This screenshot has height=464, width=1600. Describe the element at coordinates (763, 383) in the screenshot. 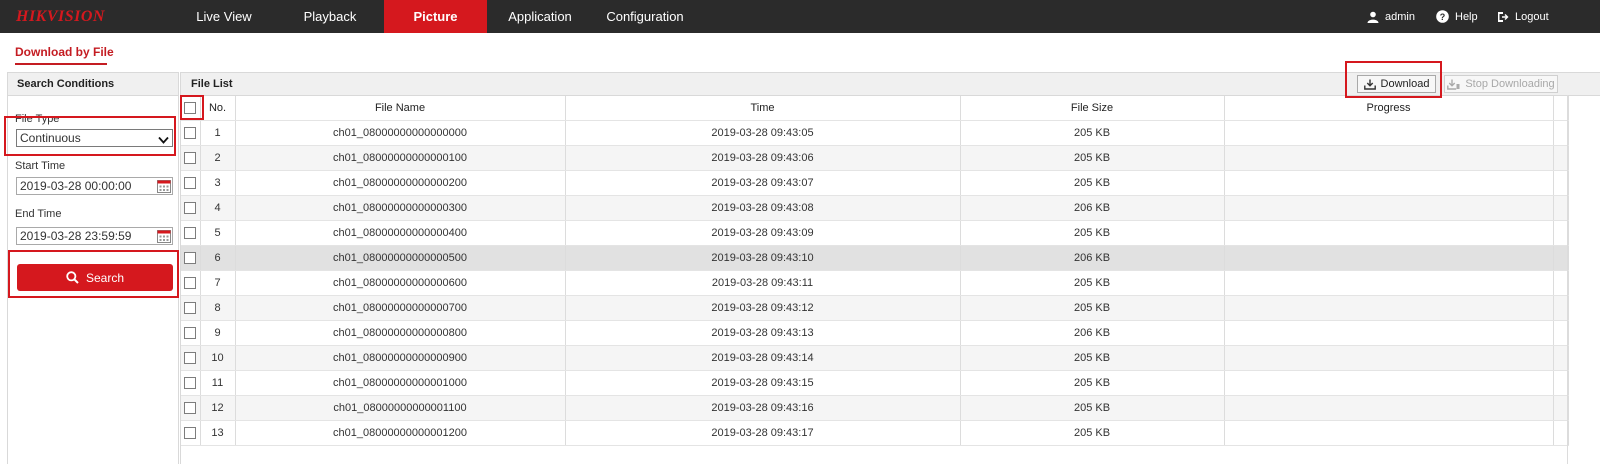

I see `row-time: 2019-03-28 09:43:15` at that location.